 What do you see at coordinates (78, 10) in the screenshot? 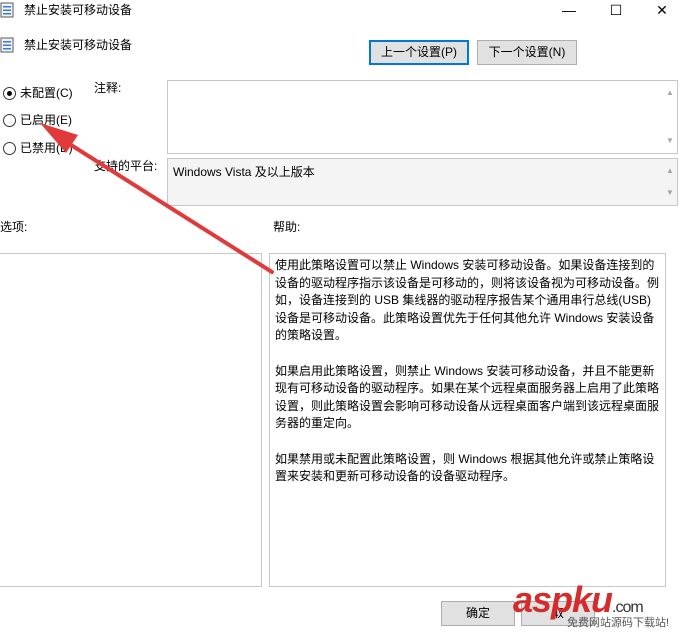
I see `window-title: 禁止安装可移动设备` at bounding box center [78, 10].